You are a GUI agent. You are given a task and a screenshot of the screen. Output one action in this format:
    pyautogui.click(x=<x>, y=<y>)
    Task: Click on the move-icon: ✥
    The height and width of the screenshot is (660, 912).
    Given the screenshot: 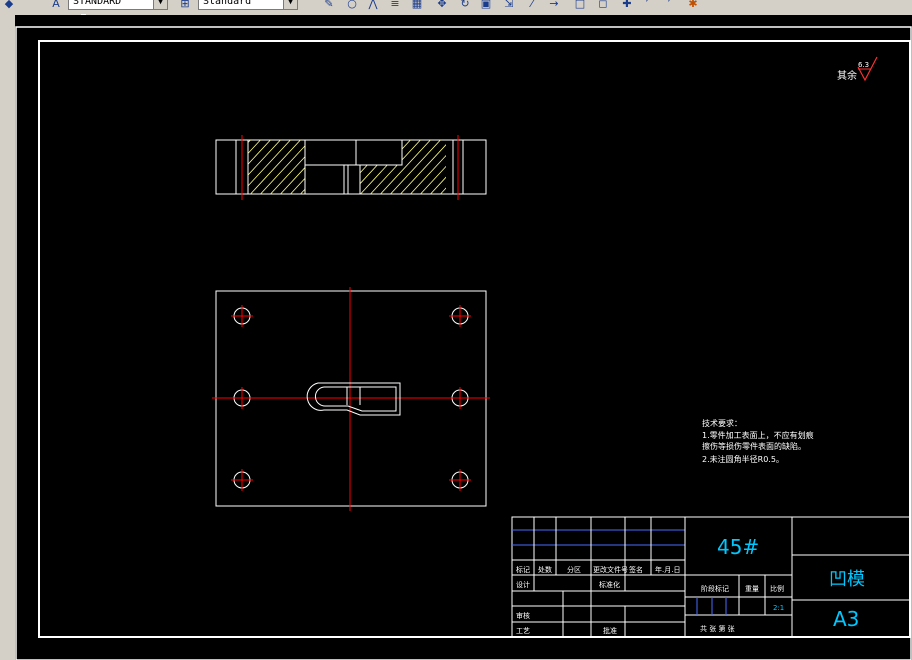 What is the action you would take?
    pyautogui.click(x=442, y=5)
    